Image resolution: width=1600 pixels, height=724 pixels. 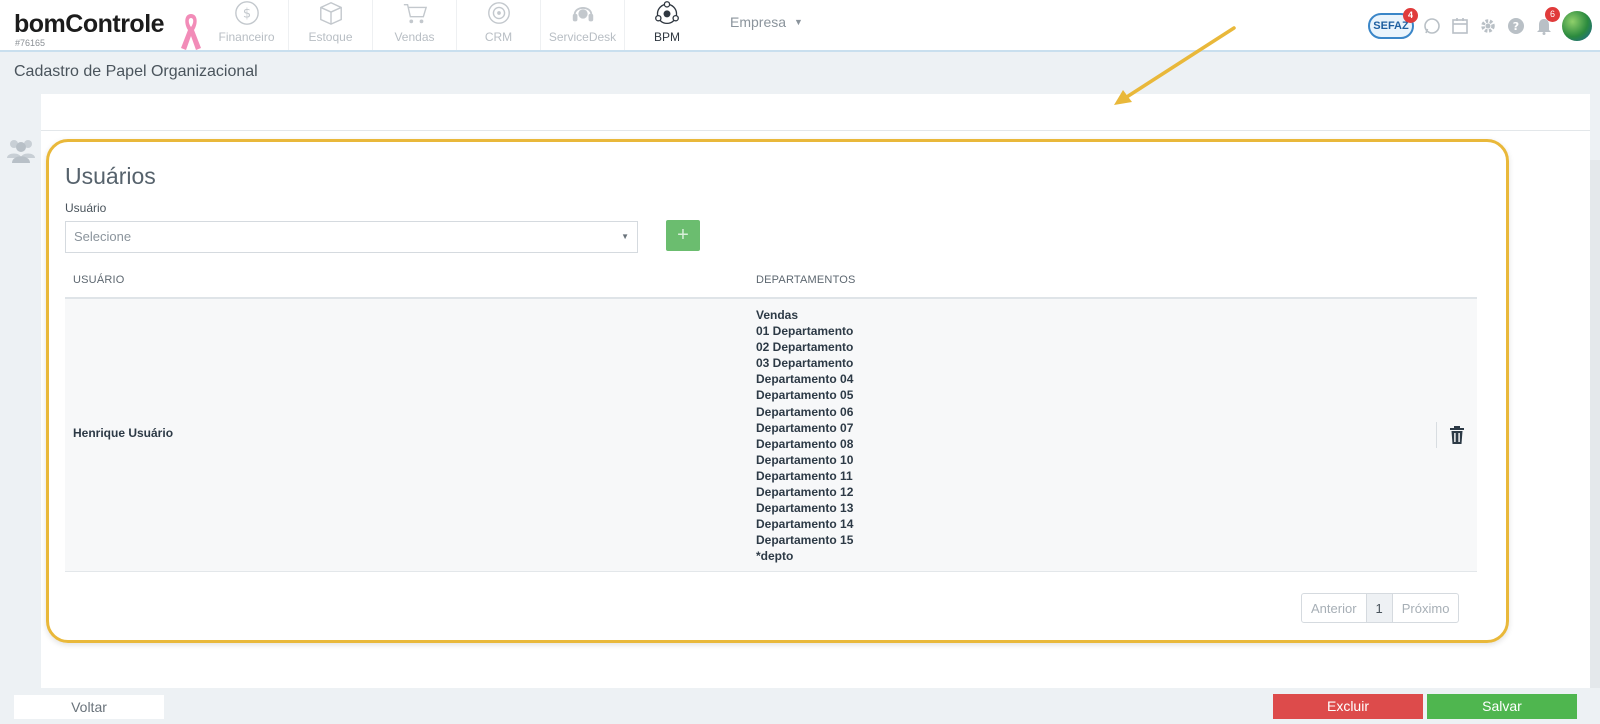 I want to click on pink-ribbon-icon, so click(x=191, y=32).